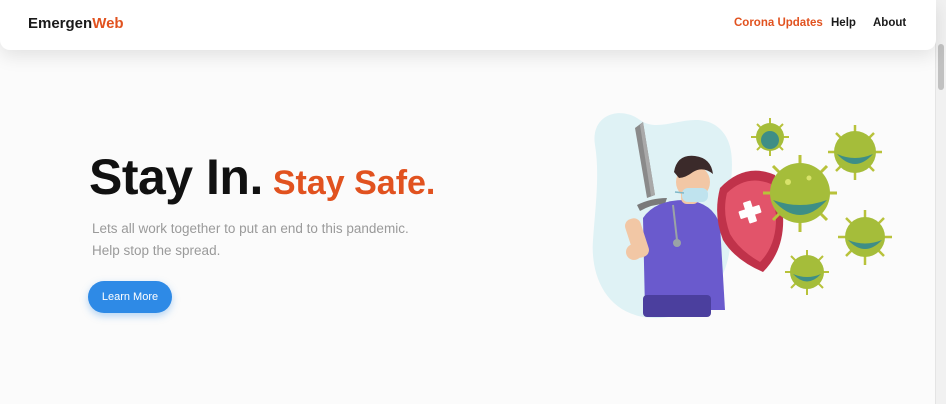 The image size is (946, 404). I want to click on hero-headline: Stay In. Stay Safe., so click(262, 177).